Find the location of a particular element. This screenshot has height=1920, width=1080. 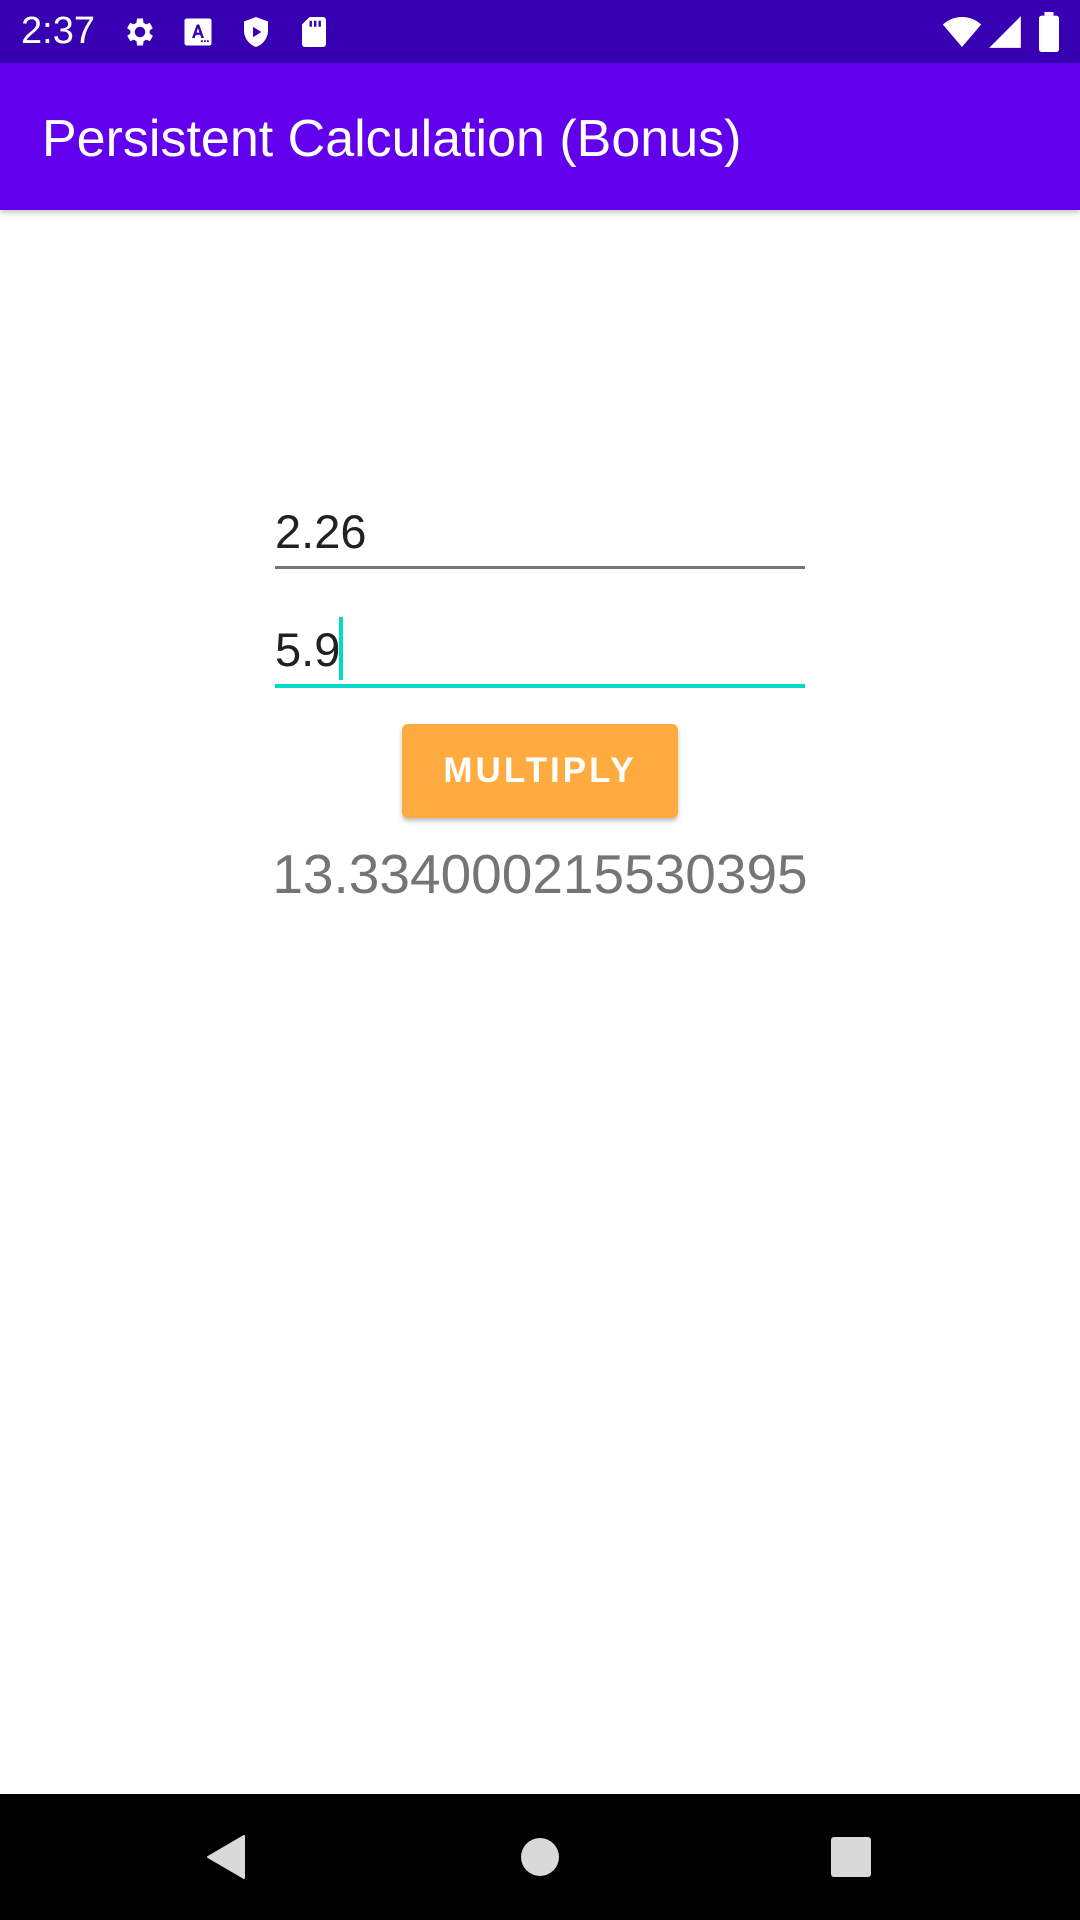

back-icon is located at coordinates (227, 1857).